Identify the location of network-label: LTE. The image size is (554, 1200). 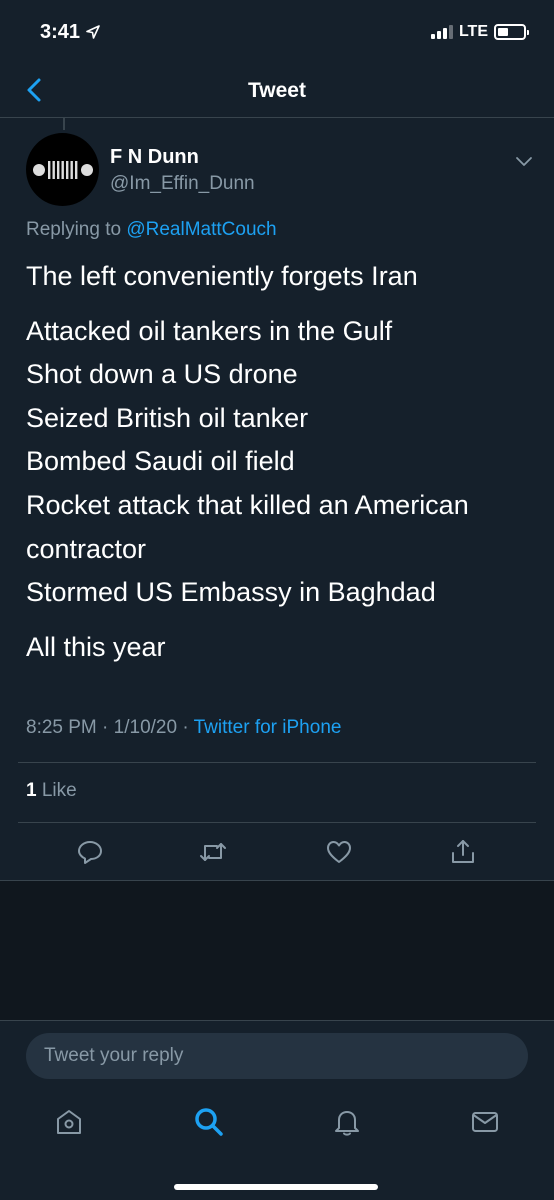
(473, 31).